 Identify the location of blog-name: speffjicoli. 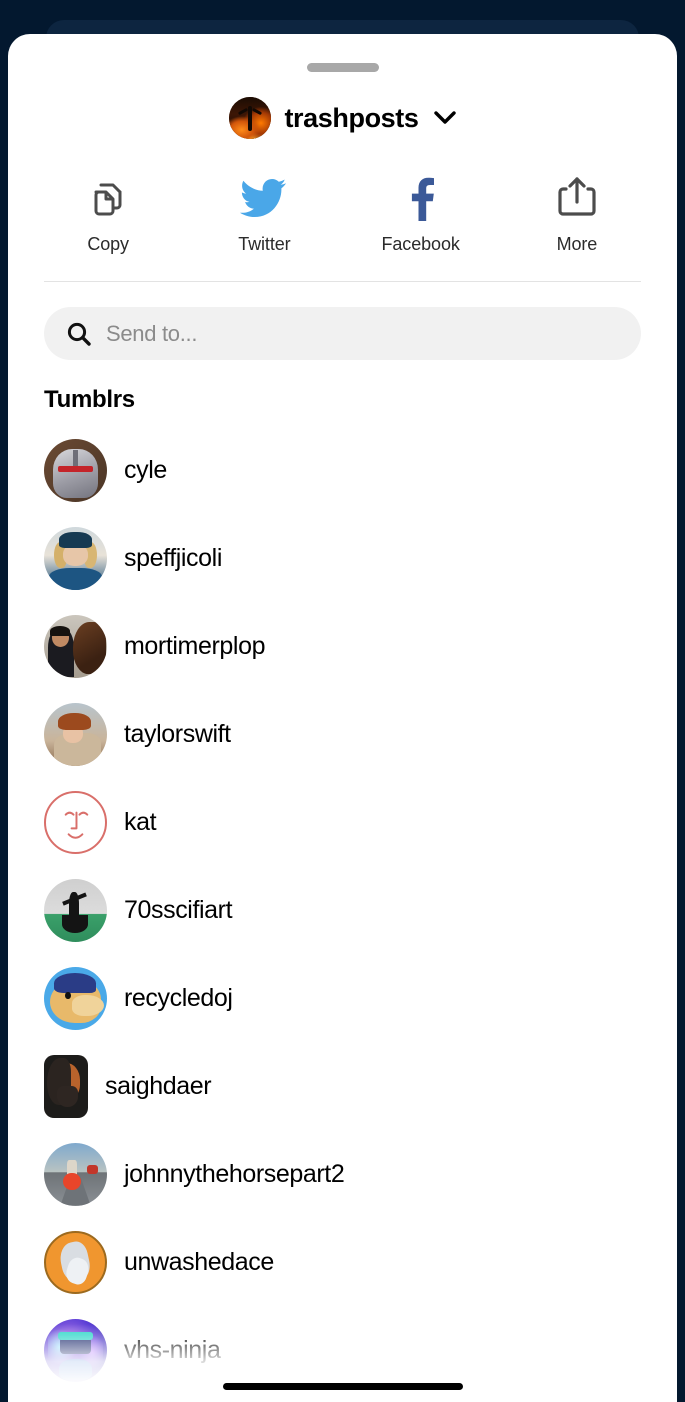
(173, 557).